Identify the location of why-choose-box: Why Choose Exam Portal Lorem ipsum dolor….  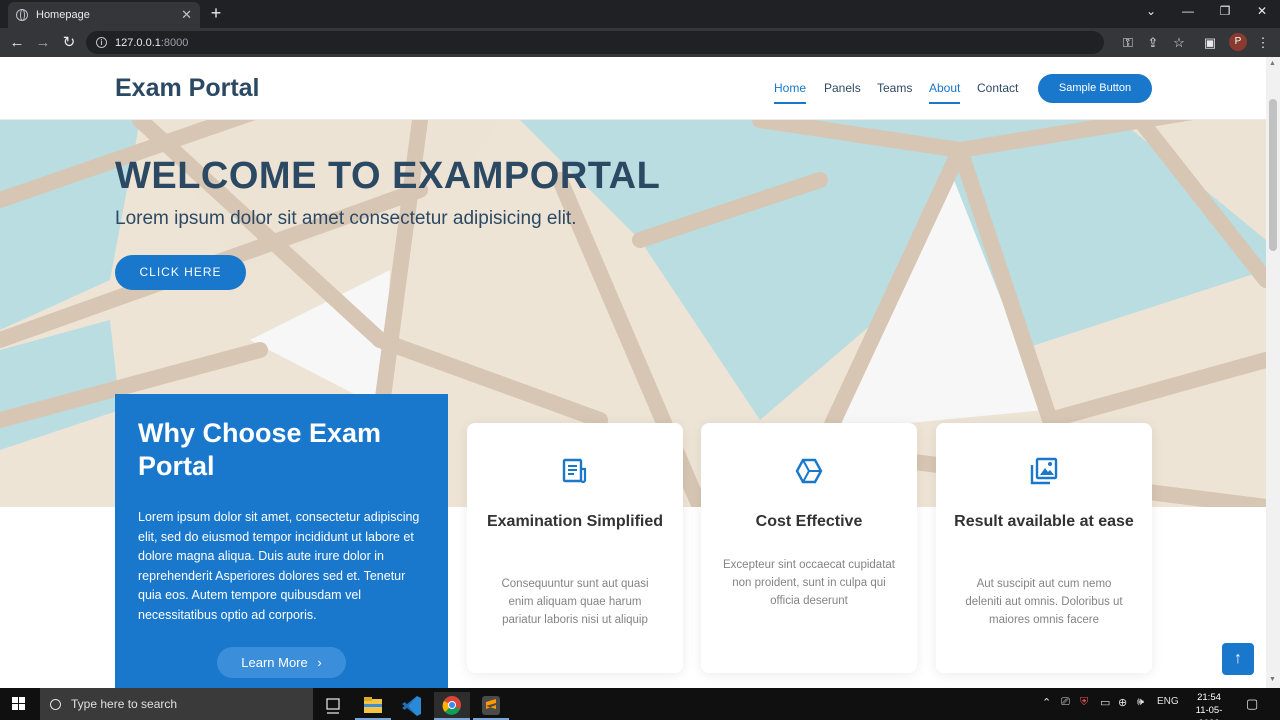
(281, 541).